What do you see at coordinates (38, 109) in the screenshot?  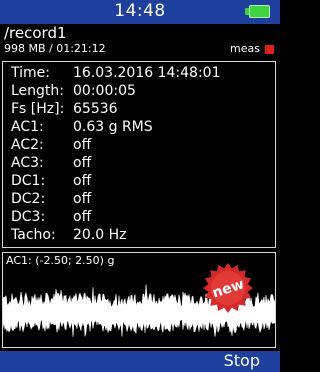 I see `detail-key: Fs [Hz]:` at bounding box center [38, 109].